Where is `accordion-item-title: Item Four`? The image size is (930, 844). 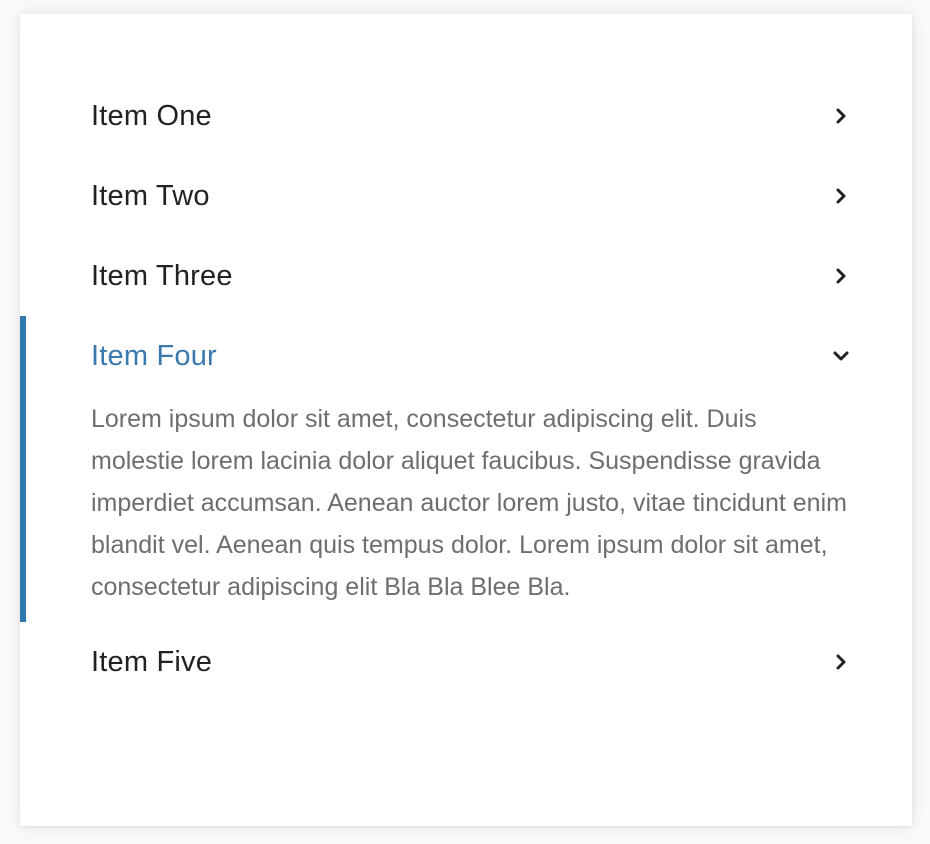
accordion-item-title: Item Four is located at coordinates (154, 355).